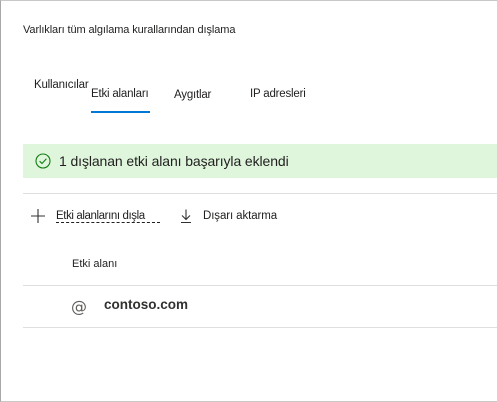  I want to click on plus-icon, so click(38, 216).